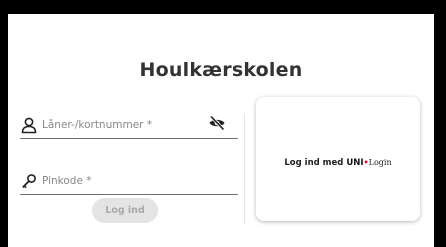 This screenshot has width=446, height=247. Describe the element at coordinates (217, 123) in the screenshot. I see `eye-off-icon` at that location.